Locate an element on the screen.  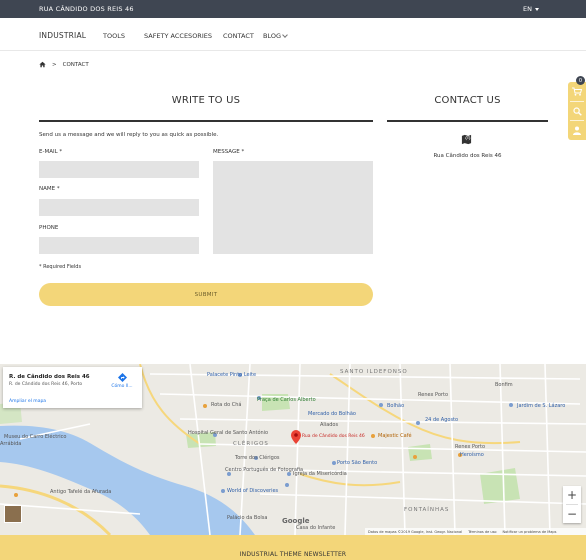
map-label: Torre dos Clérigos is located at coordinates (257, 458).